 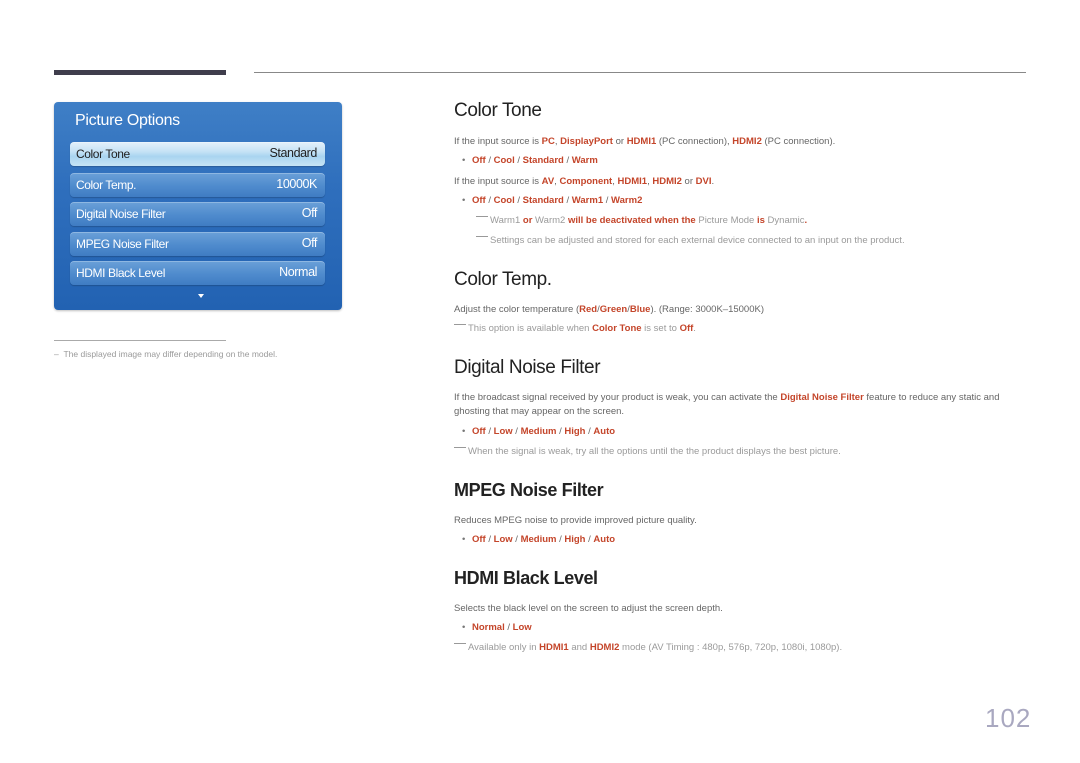 What do you see at coordinates (296, 184) in the screenshot?
I see `menu-item-value: 10000K` at bounding box center [296, 184].